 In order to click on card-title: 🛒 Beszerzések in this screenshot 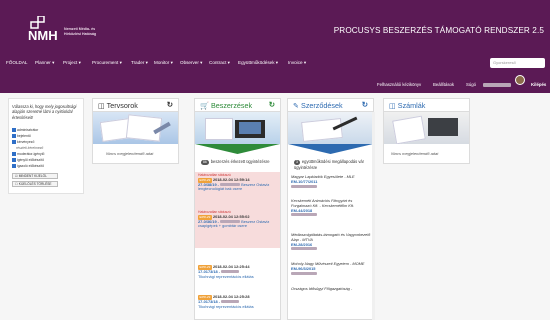, I will do `click(226, 105)`.